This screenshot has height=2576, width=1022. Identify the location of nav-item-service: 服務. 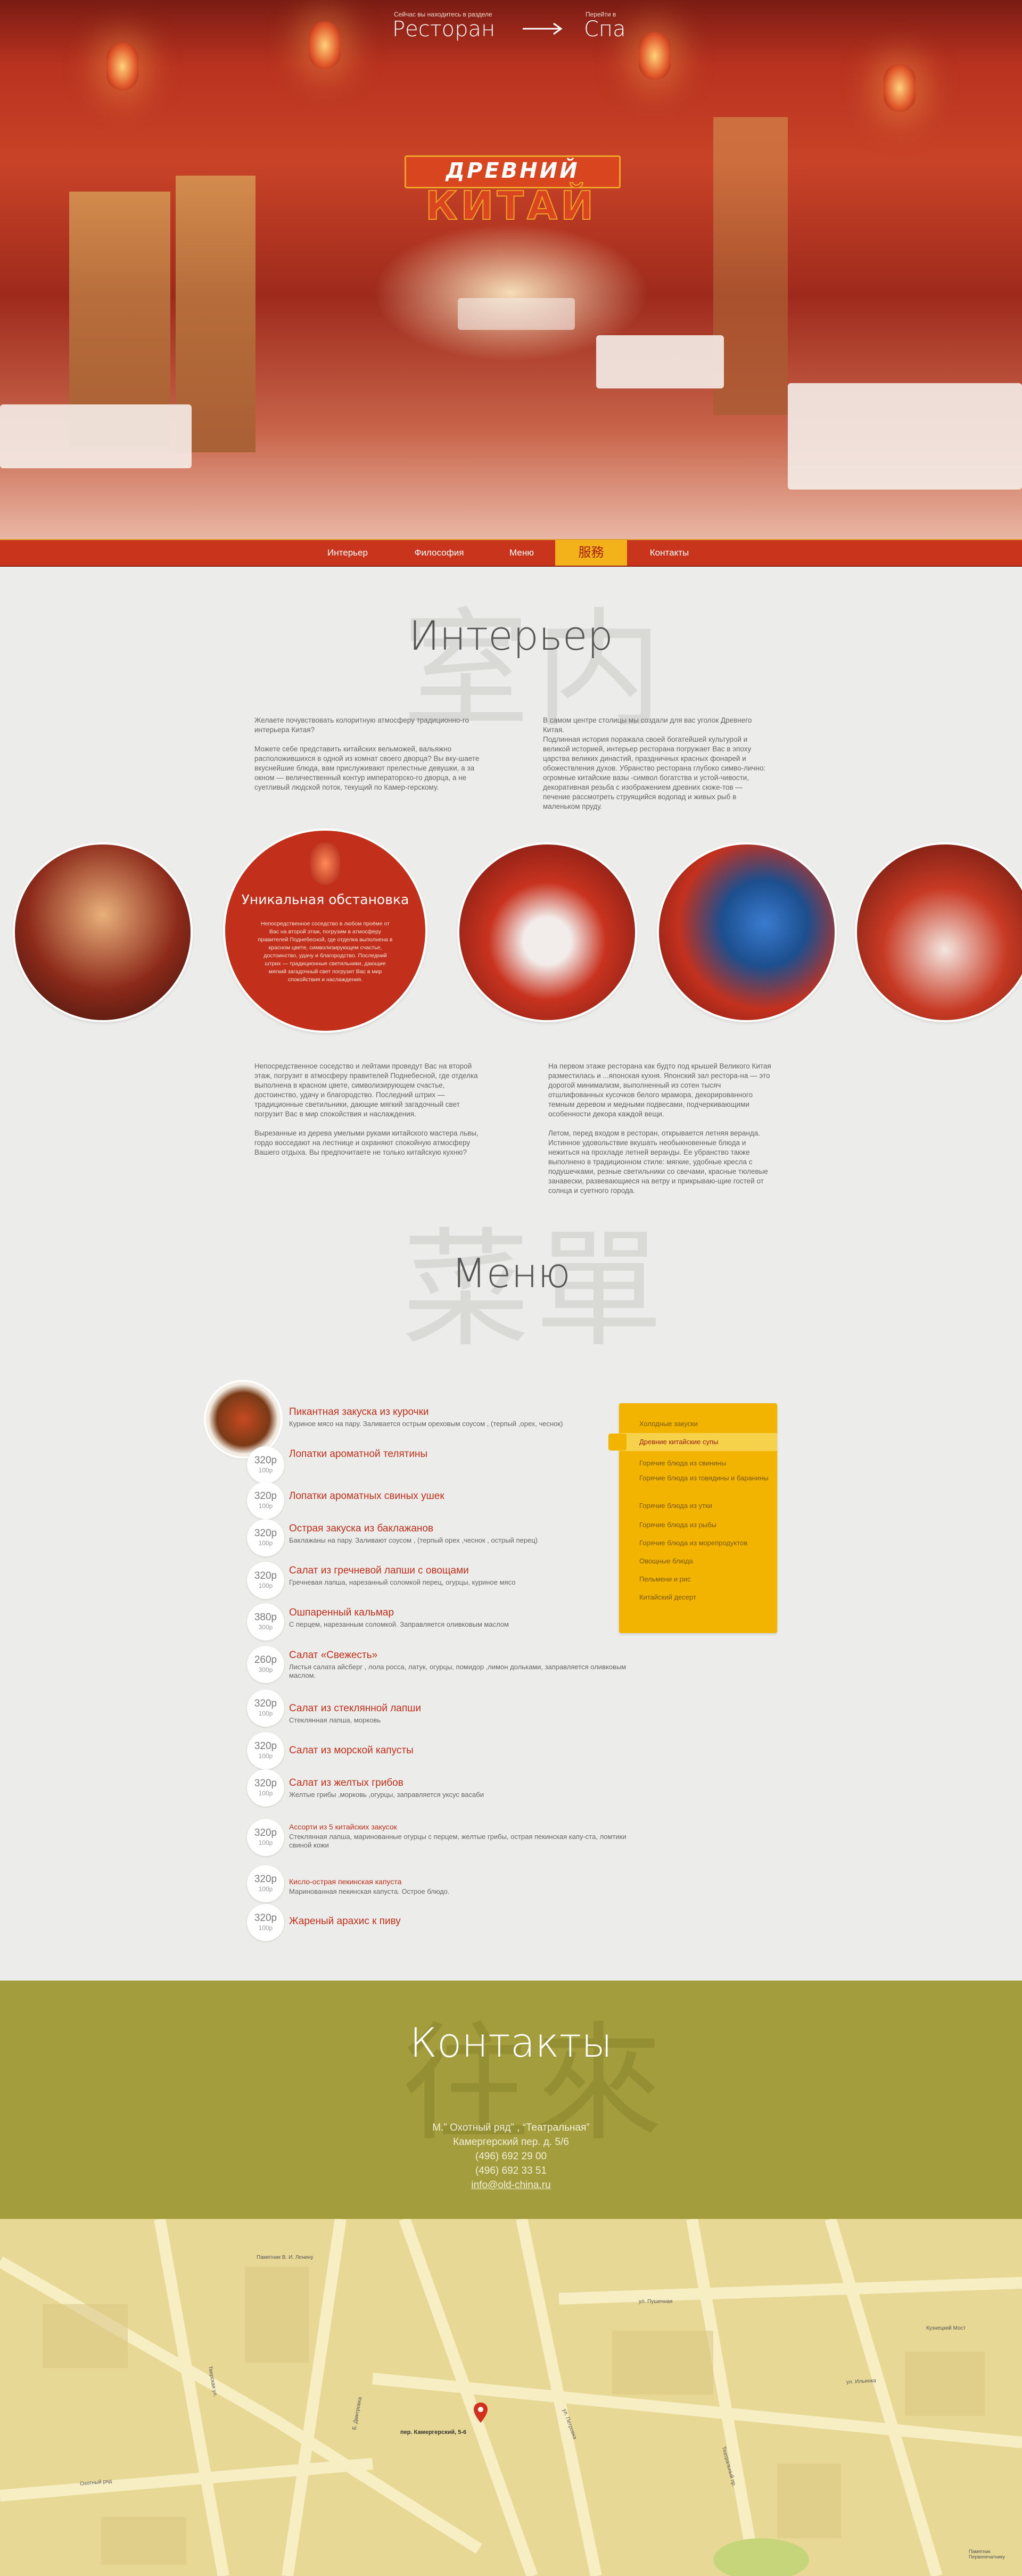
(591, 553).